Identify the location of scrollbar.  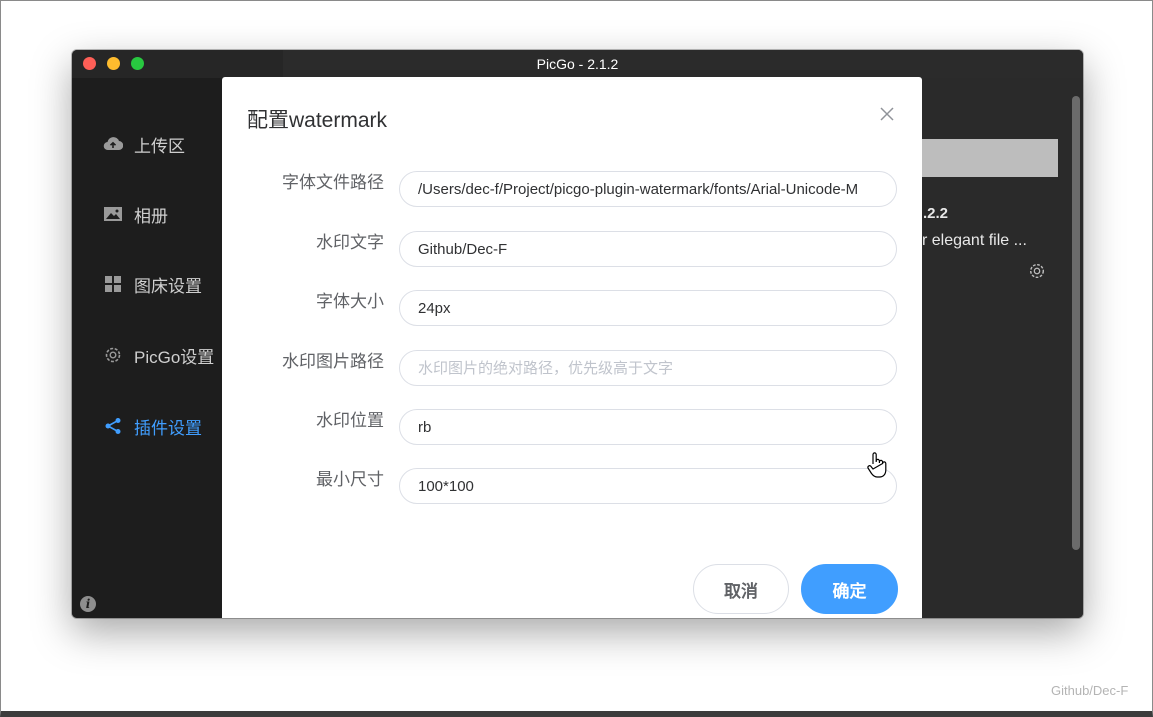
(1076, 323).